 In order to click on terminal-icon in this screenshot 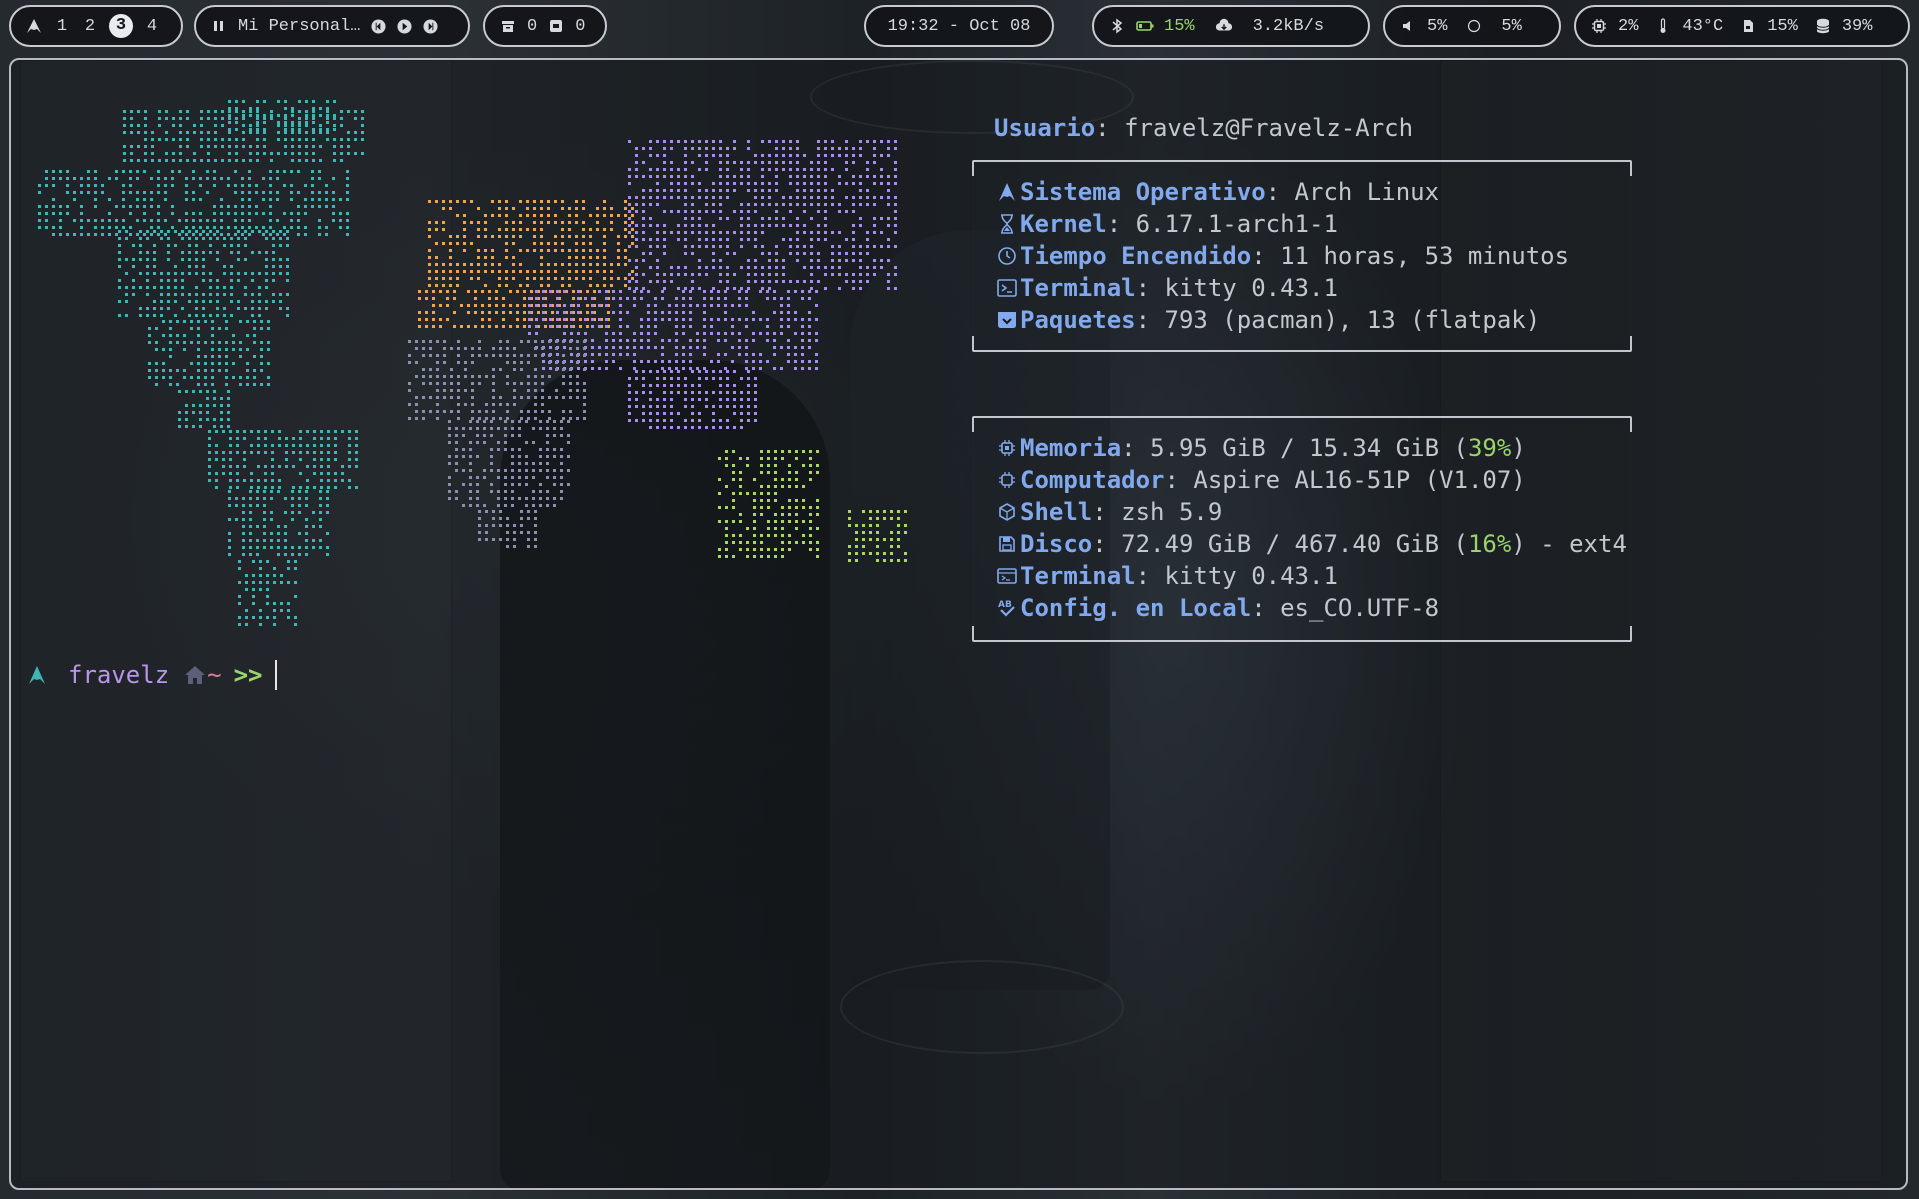, I will do `click(1007, 288)`.